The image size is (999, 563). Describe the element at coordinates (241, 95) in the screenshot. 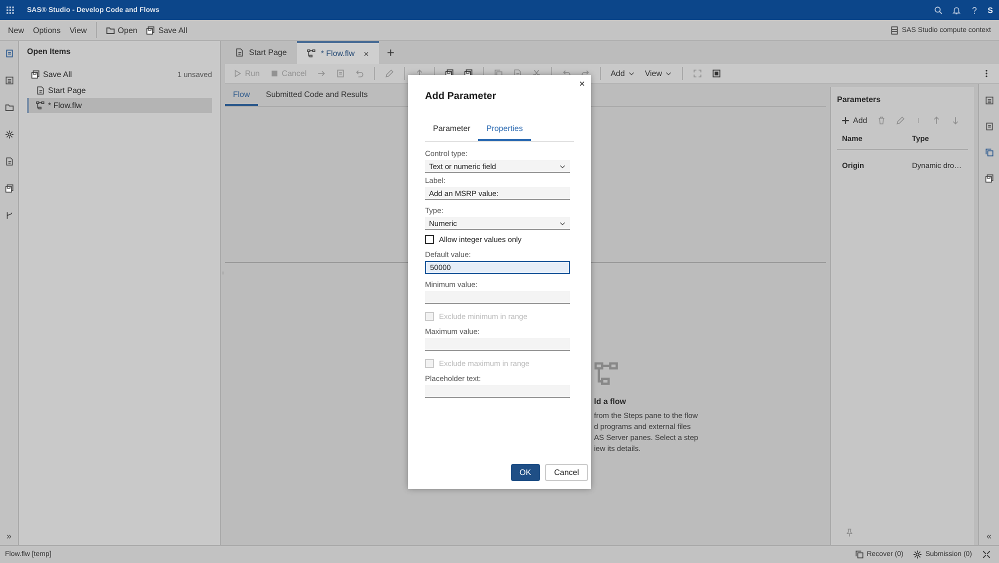

I see `view-tab: Flow` at that location.